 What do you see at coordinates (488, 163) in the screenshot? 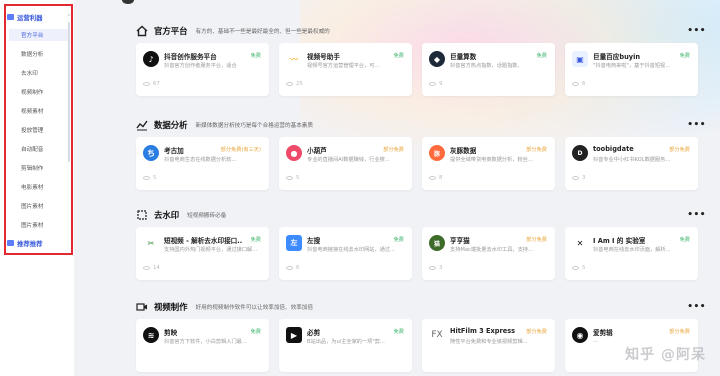
I see `tool-card: 豚 灰豚数据 部分免费 提供全域带货电商数据分析，粉丝... 8` at bounding box center [488, 163].